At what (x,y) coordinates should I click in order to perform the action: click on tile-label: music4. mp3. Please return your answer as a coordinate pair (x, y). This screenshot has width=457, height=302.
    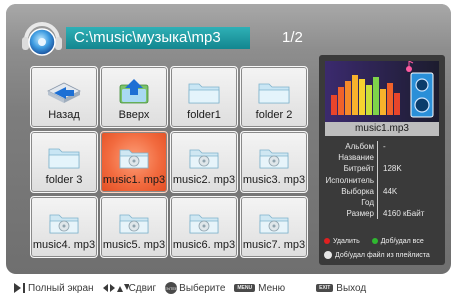
    Looking at the image, I should click on (64, 245).